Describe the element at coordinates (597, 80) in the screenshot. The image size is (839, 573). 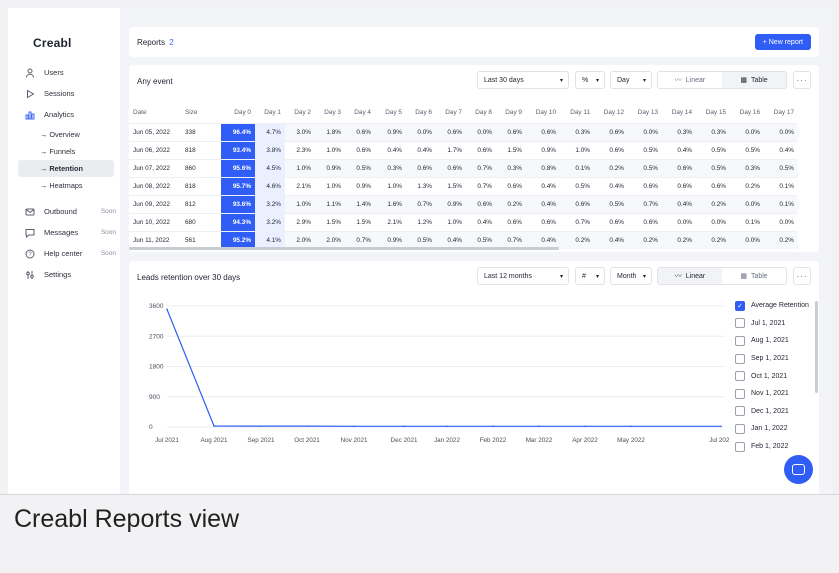
I see `chevron-down-icon: ▾` at that location.